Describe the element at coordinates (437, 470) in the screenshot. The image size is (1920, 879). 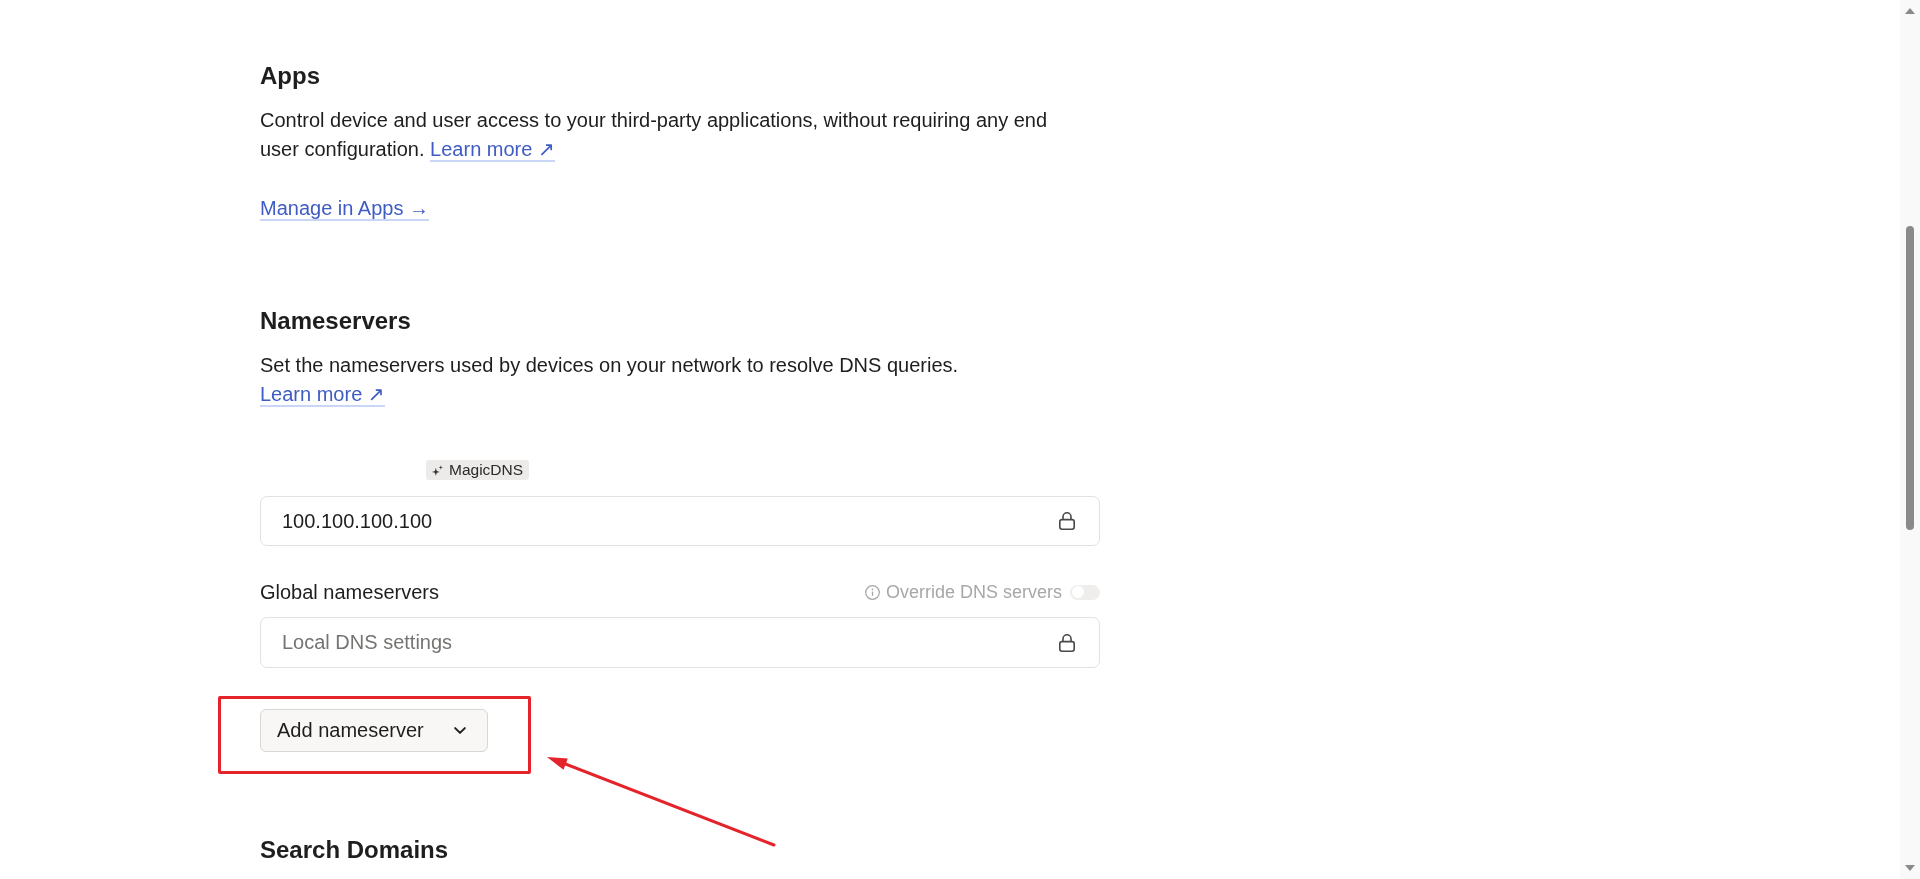
I see `sparkle-icon` at that location.